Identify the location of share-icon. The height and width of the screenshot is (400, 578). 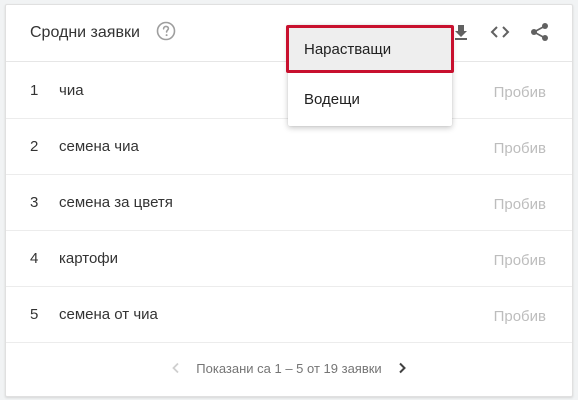
(540, 32).